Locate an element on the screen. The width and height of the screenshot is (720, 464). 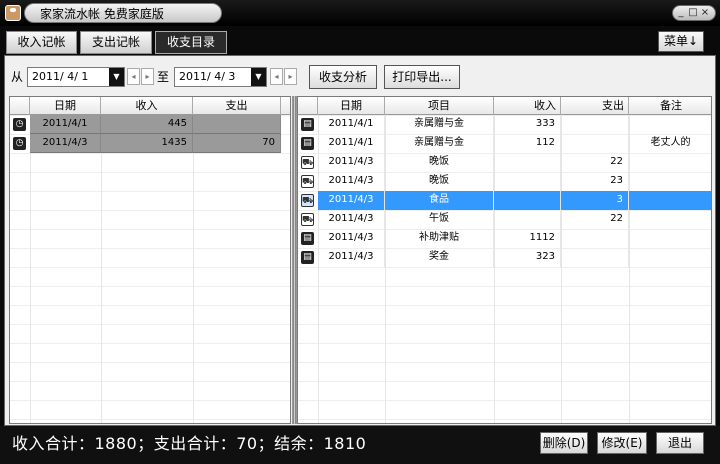
totals-summary: 收入合计：1880；支出合计：70；结余：1810 is located at coordinates (189, 443).